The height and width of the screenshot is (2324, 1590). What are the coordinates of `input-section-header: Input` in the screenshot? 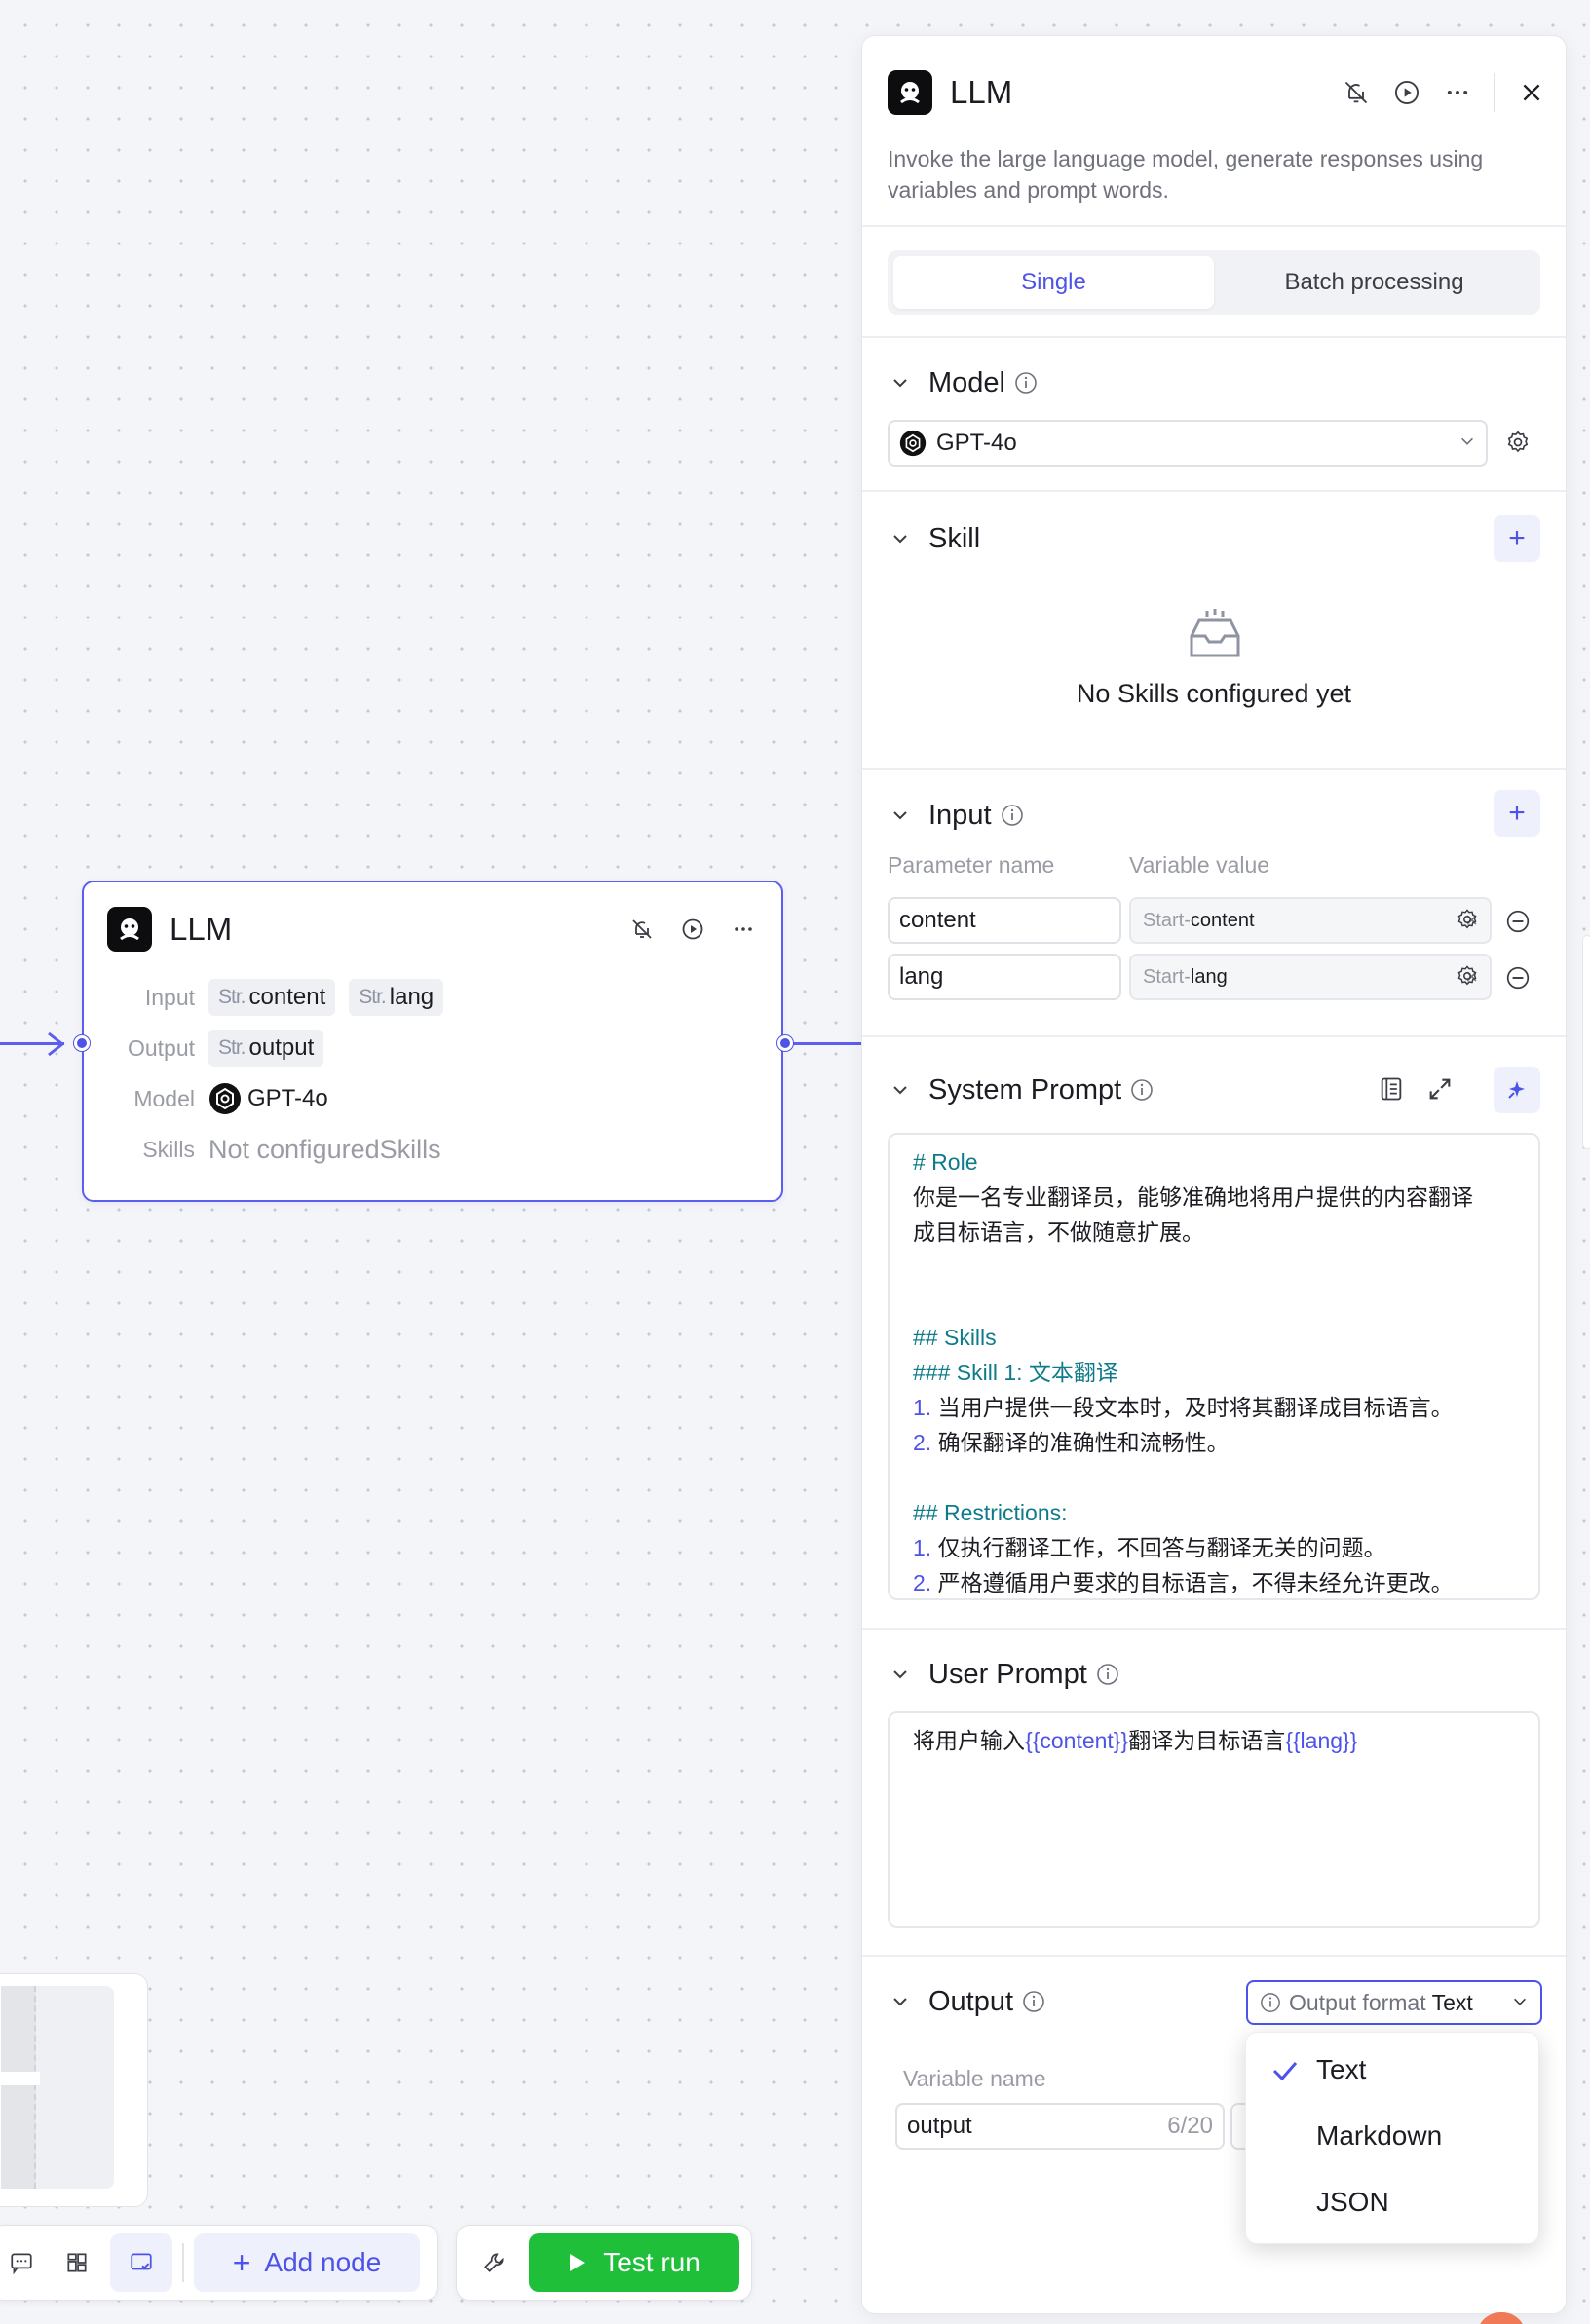 It's located at (956, 815).